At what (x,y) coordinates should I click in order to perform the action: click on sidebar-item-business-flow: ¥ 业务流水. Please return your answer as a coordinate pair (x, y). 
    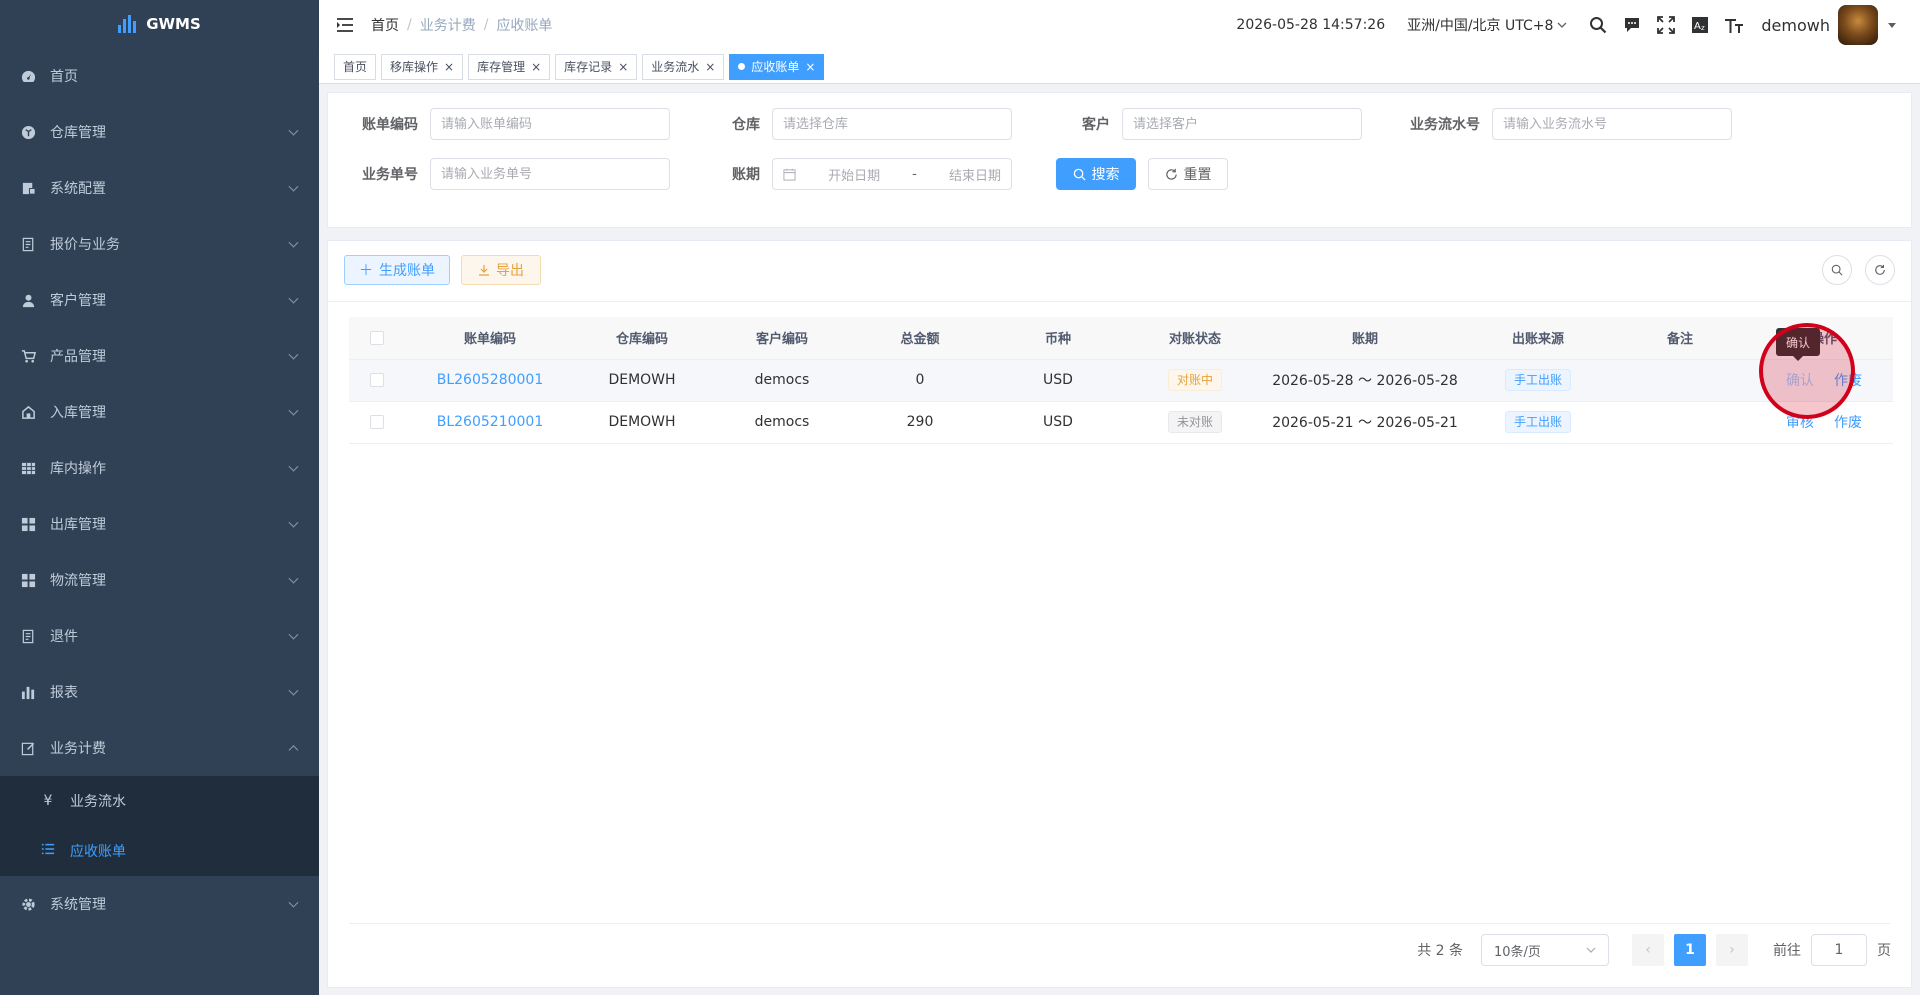
    Looking at the image, I should click on (159, 801).